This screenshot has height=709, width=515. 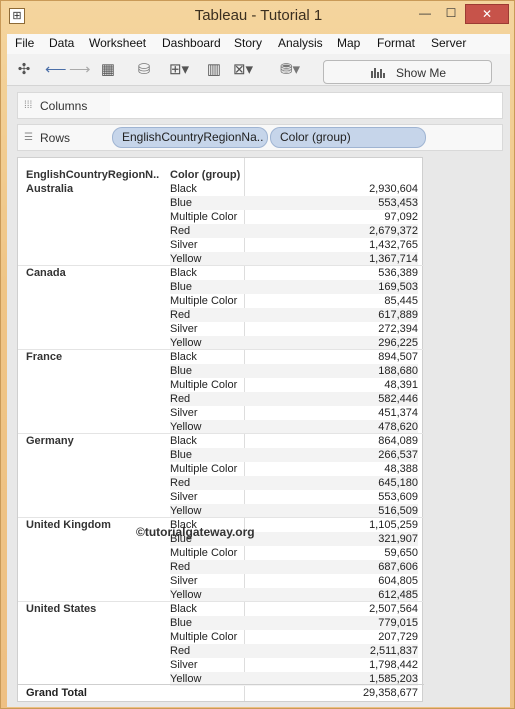 I want to click on table-row: Multiple Color 207,729, so click(x=294, y=637).